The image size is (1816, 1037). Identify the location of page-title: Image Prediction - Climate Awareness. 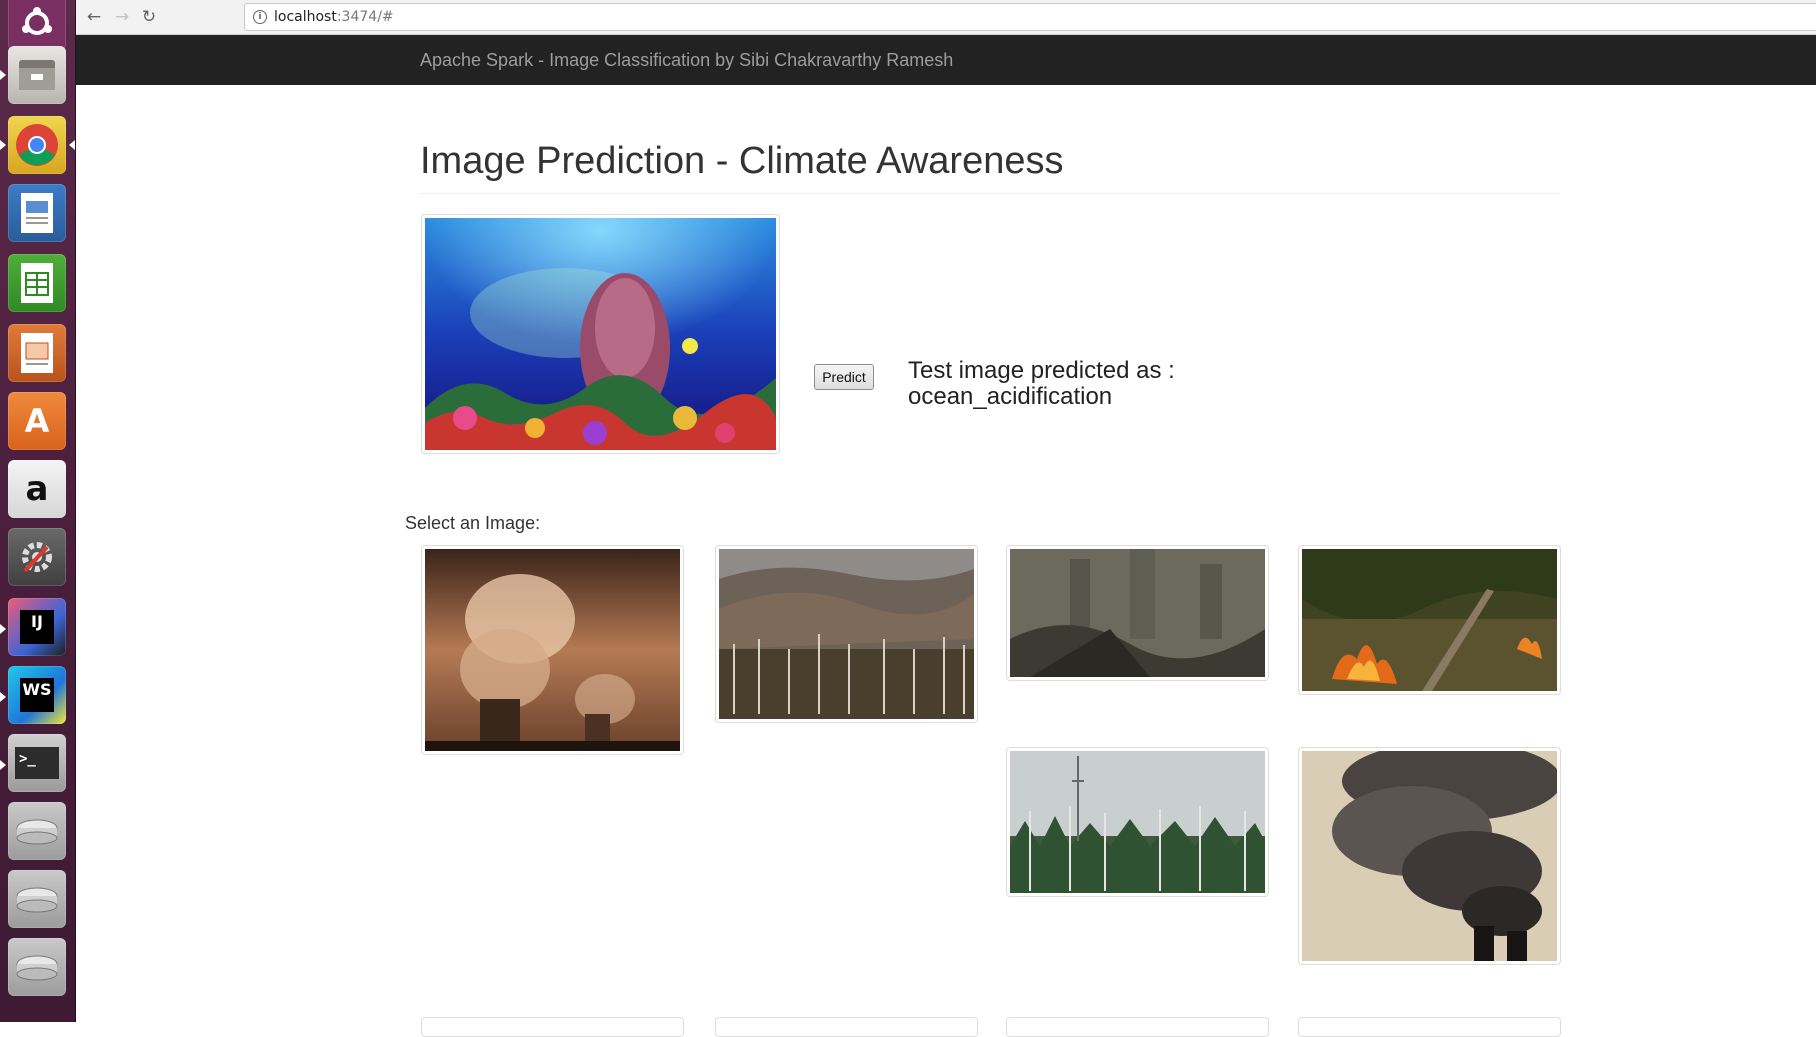
(742, 161).